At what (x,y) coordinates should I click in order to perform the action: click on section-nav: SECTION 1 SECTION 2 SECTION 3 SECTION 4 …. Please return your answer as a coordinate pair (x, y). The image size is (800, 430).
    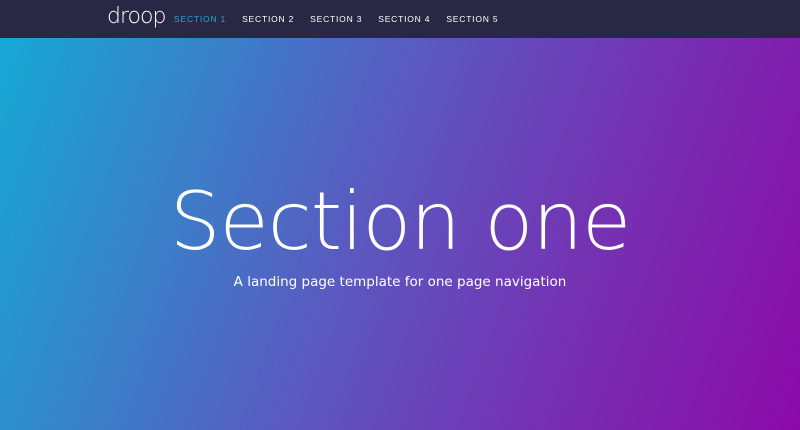
    Looking at the image, I should click on (344, 19).